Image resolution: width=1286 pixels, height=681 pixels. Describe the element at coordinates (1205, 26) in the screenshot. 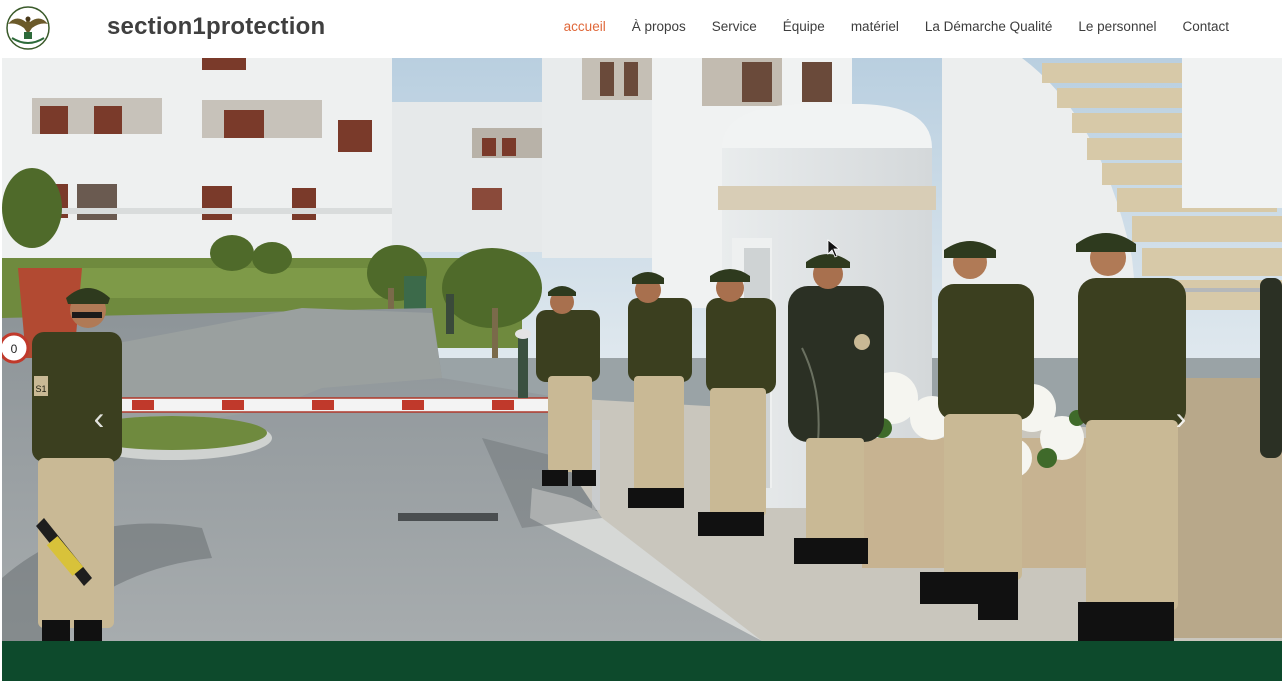

I see `nav-item-contact: Contact` at that location.